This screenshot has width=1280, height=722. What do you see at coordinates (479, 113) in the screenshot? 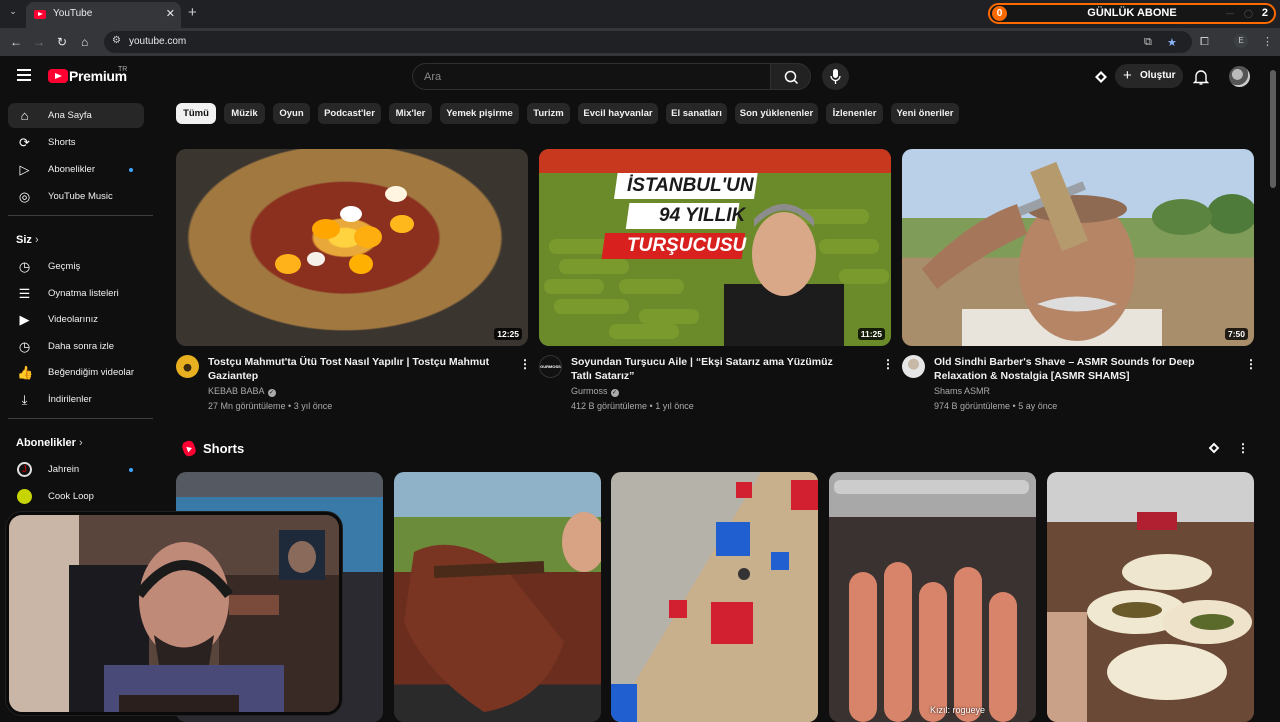
I see `chip-cooking: Yemek pişirme` at bounding box center [479, 113].